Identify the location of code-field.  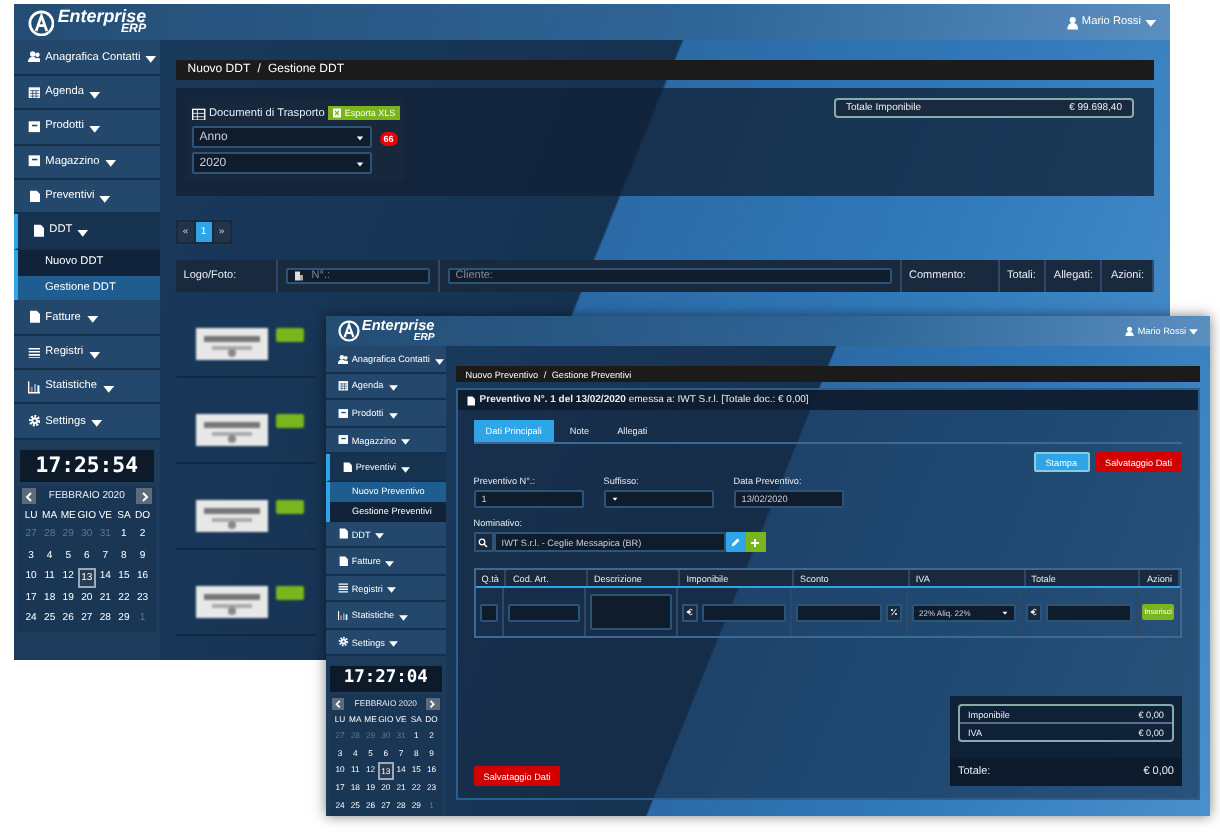
(544, 612).